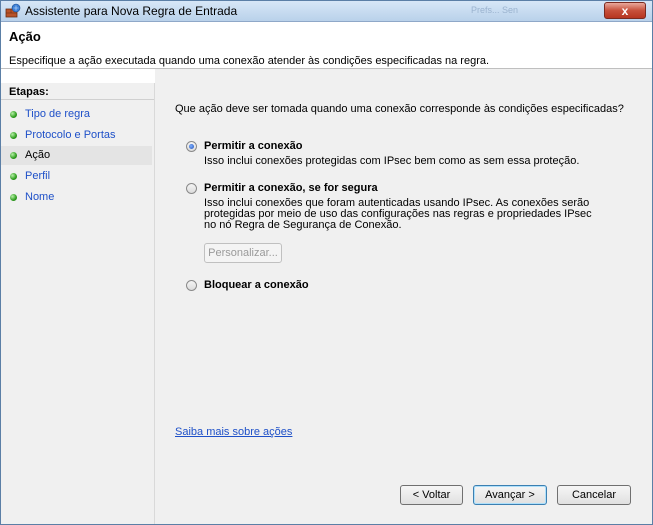  I want to click on steps-title: Etapas:, so click(29, 92).